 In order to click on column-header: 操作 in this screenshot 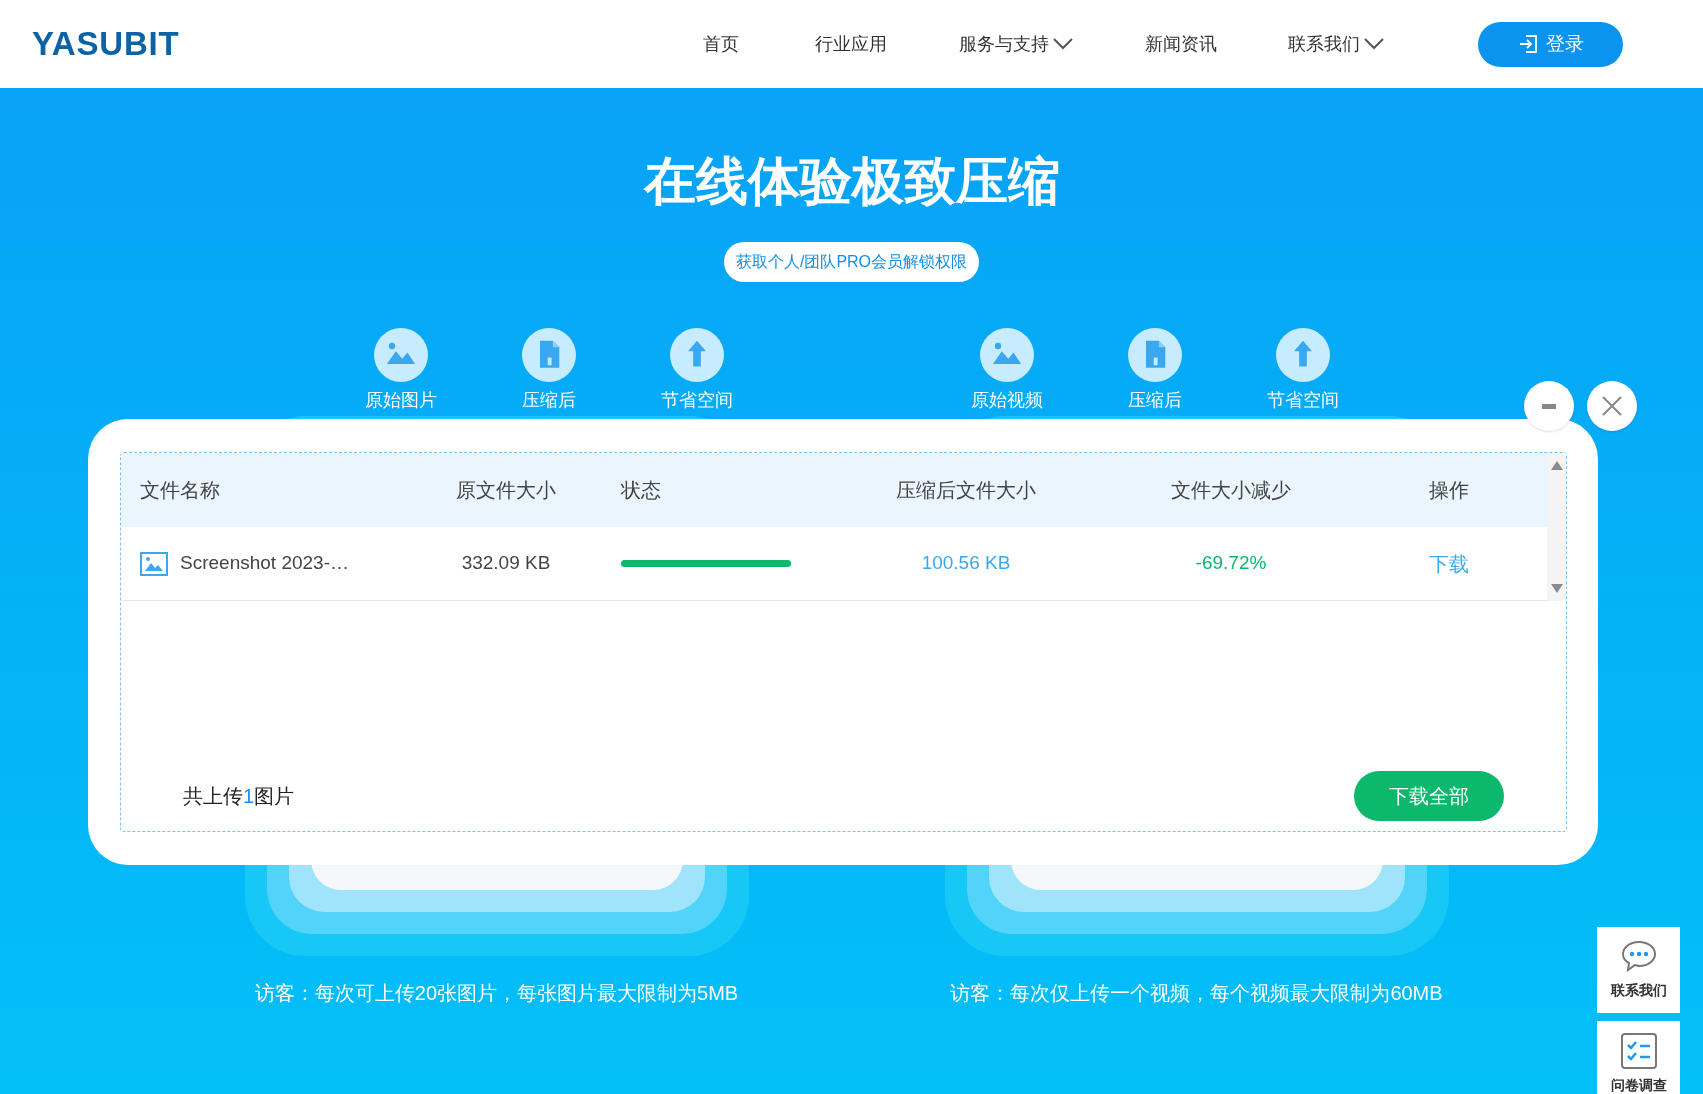, I will do `click(1449, 490)`.